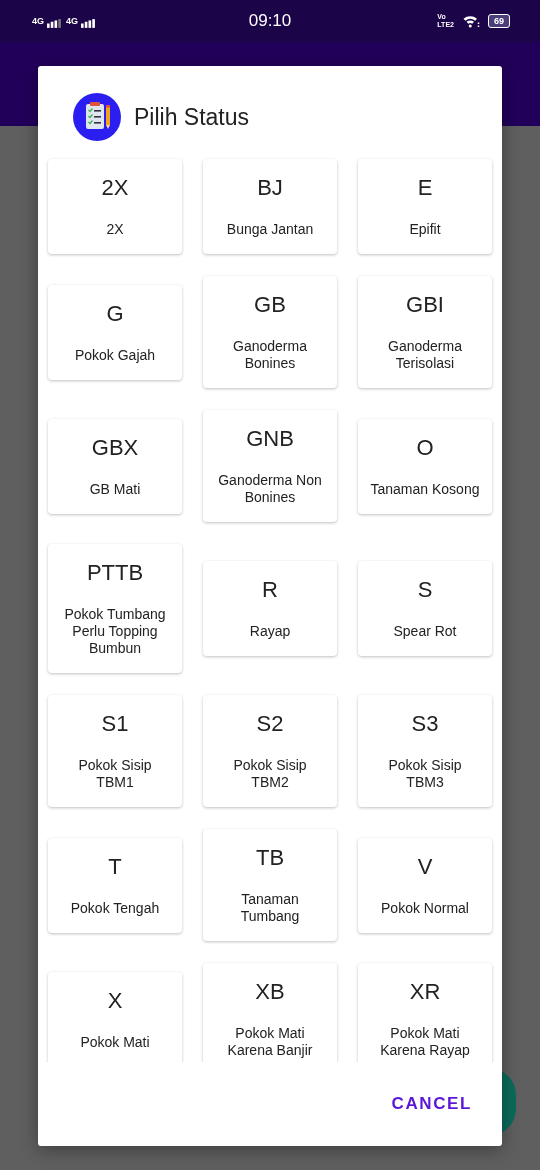 This screenshot has width=540, height=1170. I want to click on status-option: R Rayap, so click(270, 608).